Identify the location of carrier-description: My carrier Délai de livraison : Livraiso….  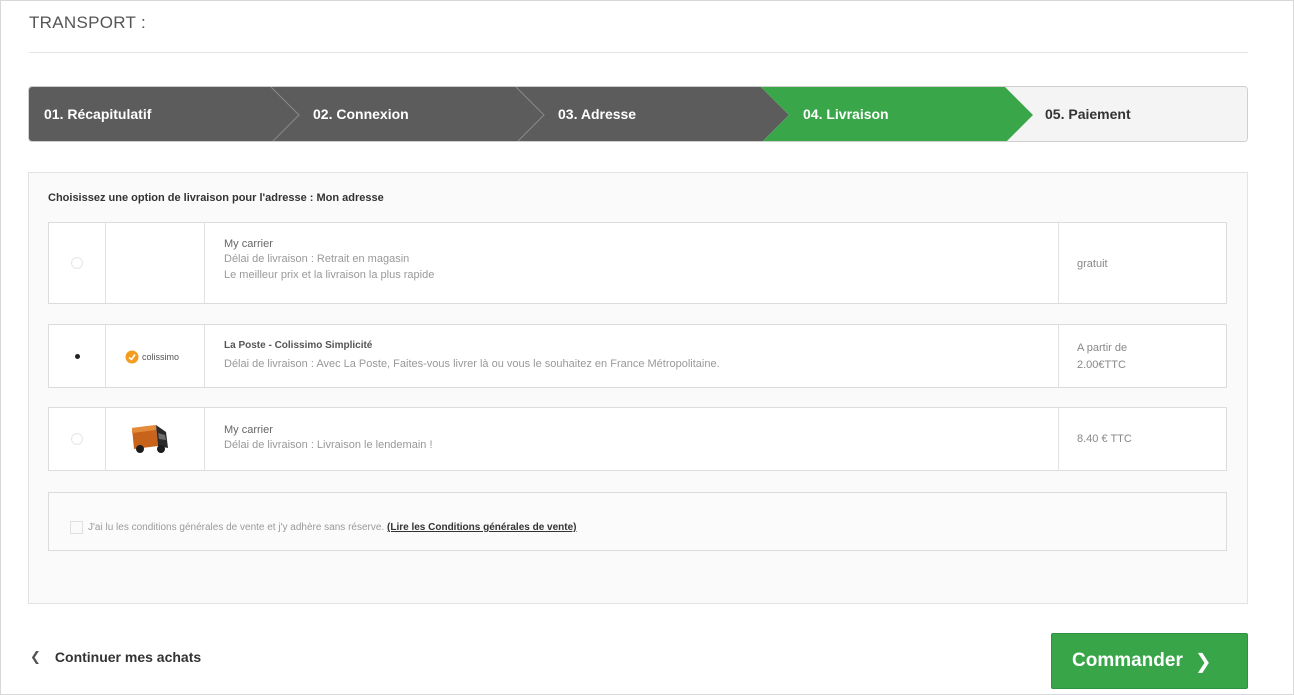
(632, 439).